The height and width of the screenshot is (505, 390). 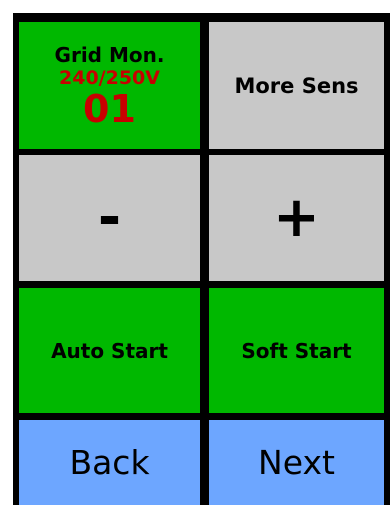 I want to click on grid-monitor-voltage: 240/250V, so click(x=109, y=77).